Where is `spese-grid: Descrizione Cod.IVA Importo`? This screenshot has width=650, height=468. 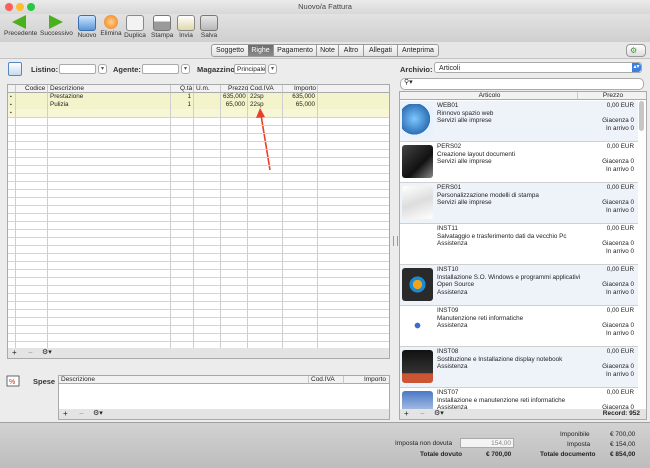
spese-grid: Descrizione Cod.IVA Importo is located at coordinates (224, 393).